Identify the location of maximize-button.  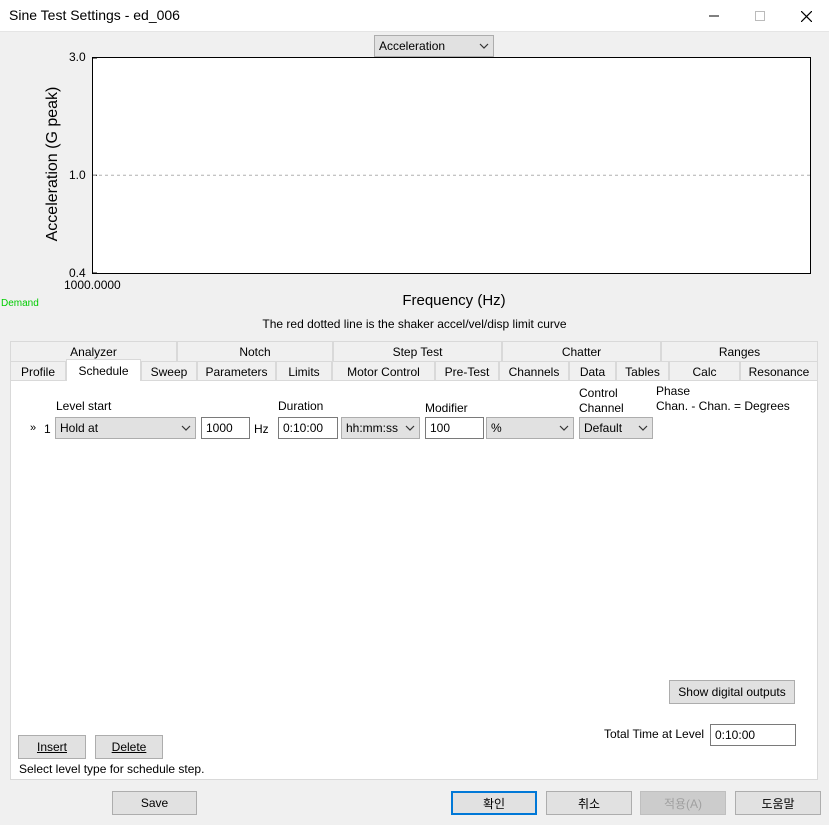
(760, 16).